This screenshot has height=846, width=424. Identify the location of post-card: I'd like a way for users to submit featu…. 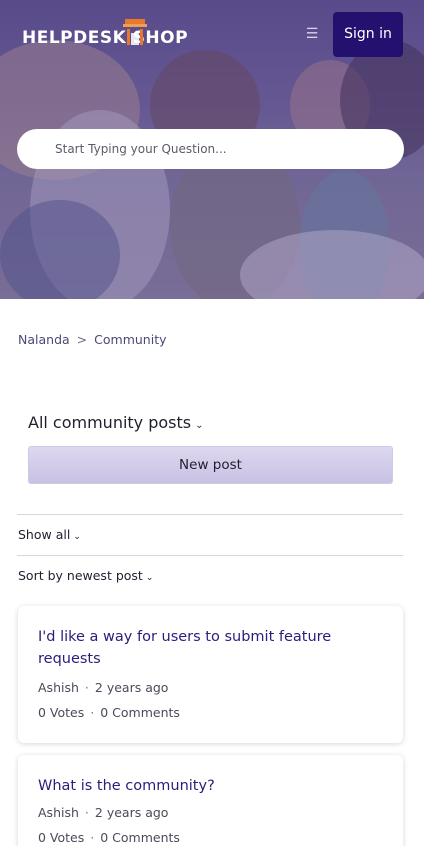
(210, 674).